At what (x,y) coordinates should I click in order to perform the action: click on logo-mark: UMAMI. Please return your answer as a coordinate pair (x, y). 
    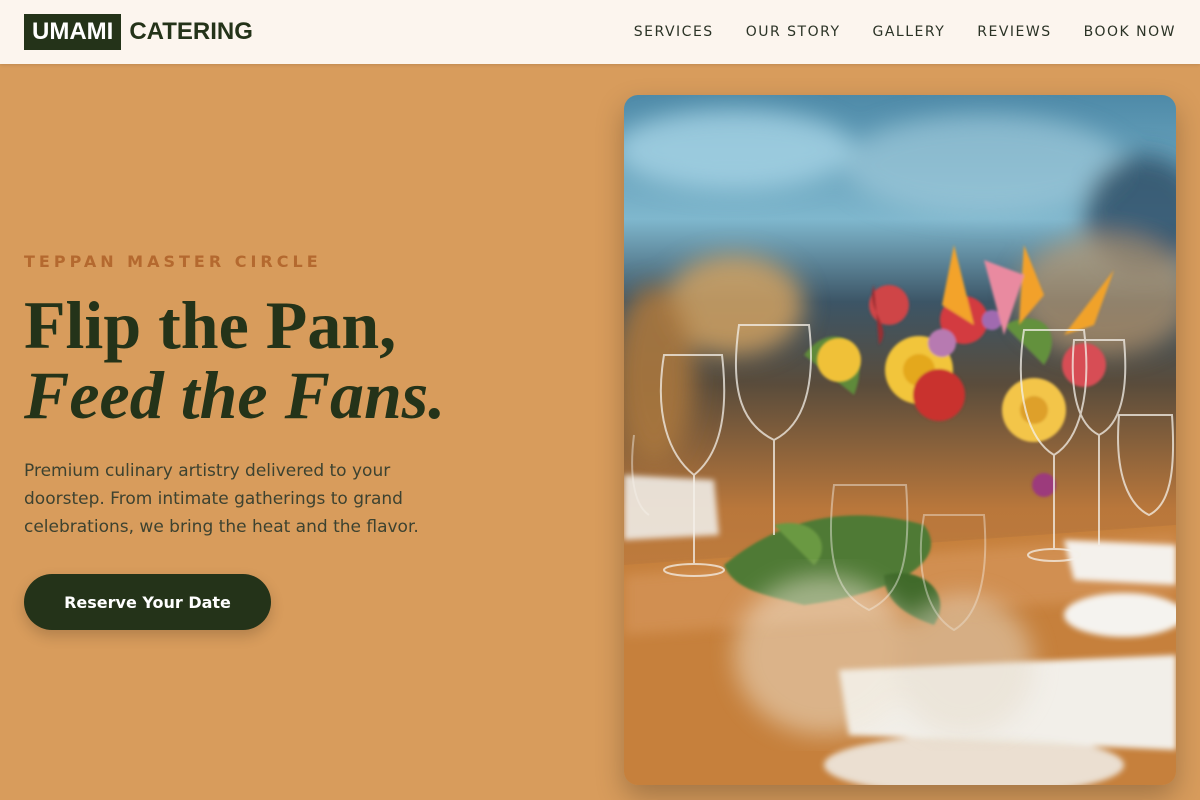
    Looking at the image, I should click on (73, 32).